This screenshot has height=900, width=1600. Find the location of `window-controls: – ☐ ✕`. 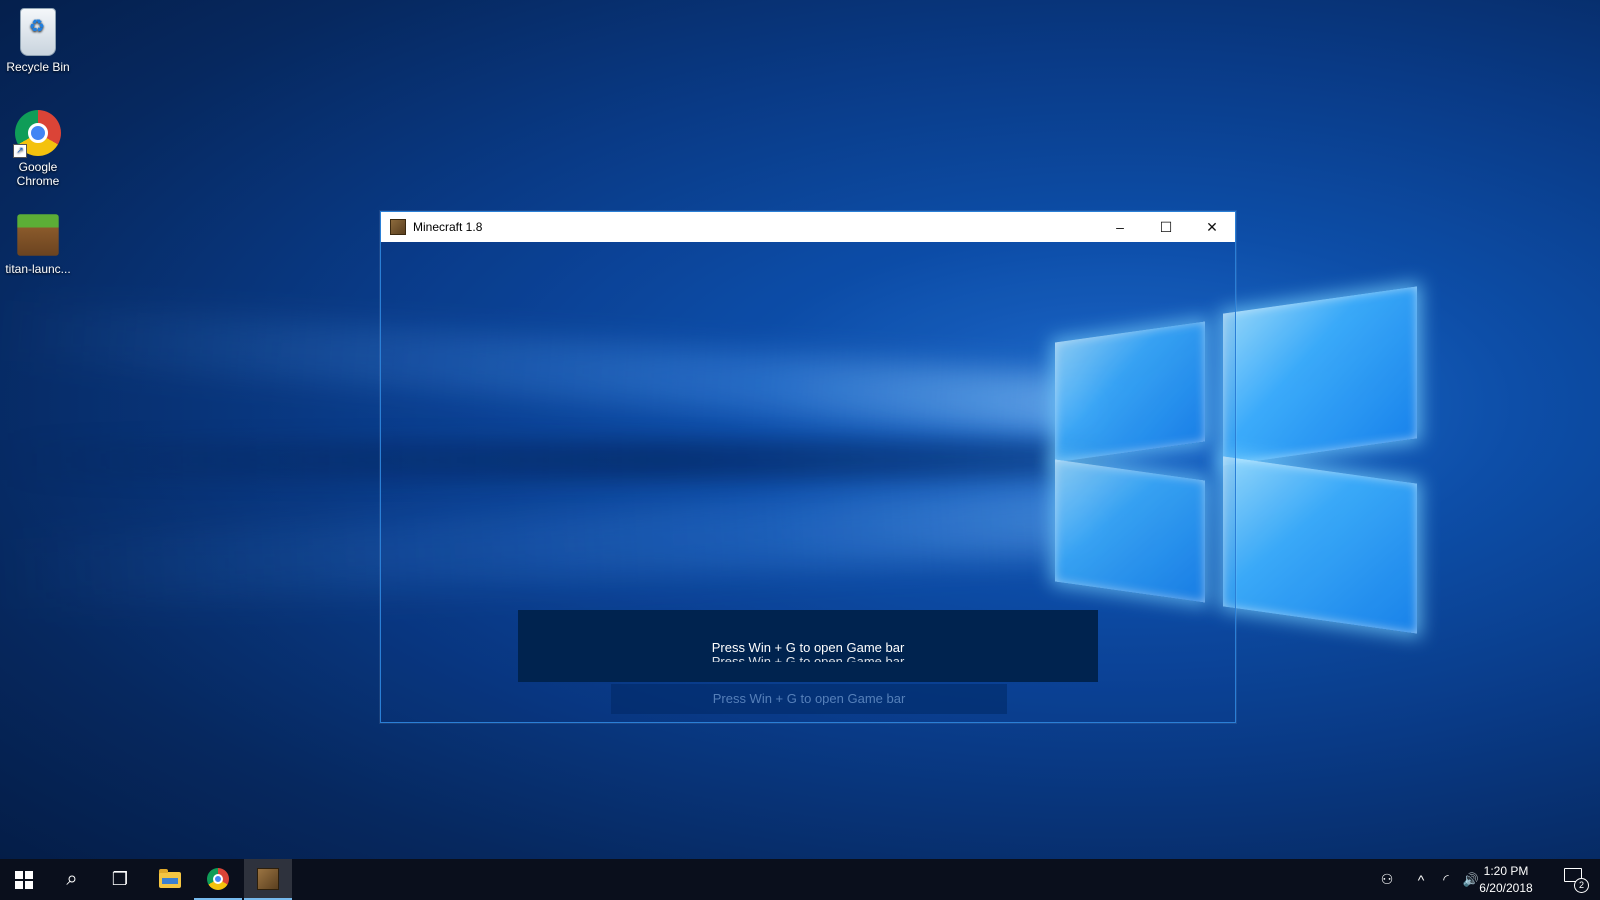

window-controls: – ☐ ✕ is located at coordinates (1166, 227).